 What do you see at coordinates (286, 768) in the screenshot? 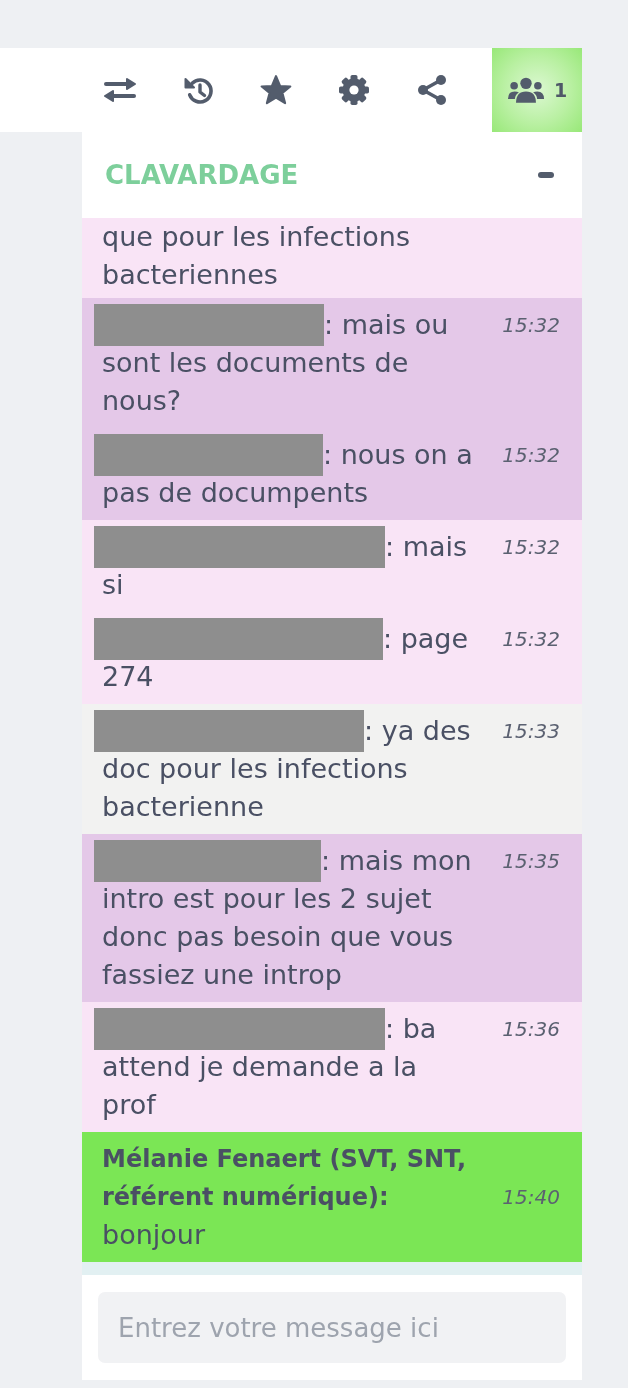
I see `message-text: : ya des doc pour les infections bacterienne` at bounding box center [286, 768].